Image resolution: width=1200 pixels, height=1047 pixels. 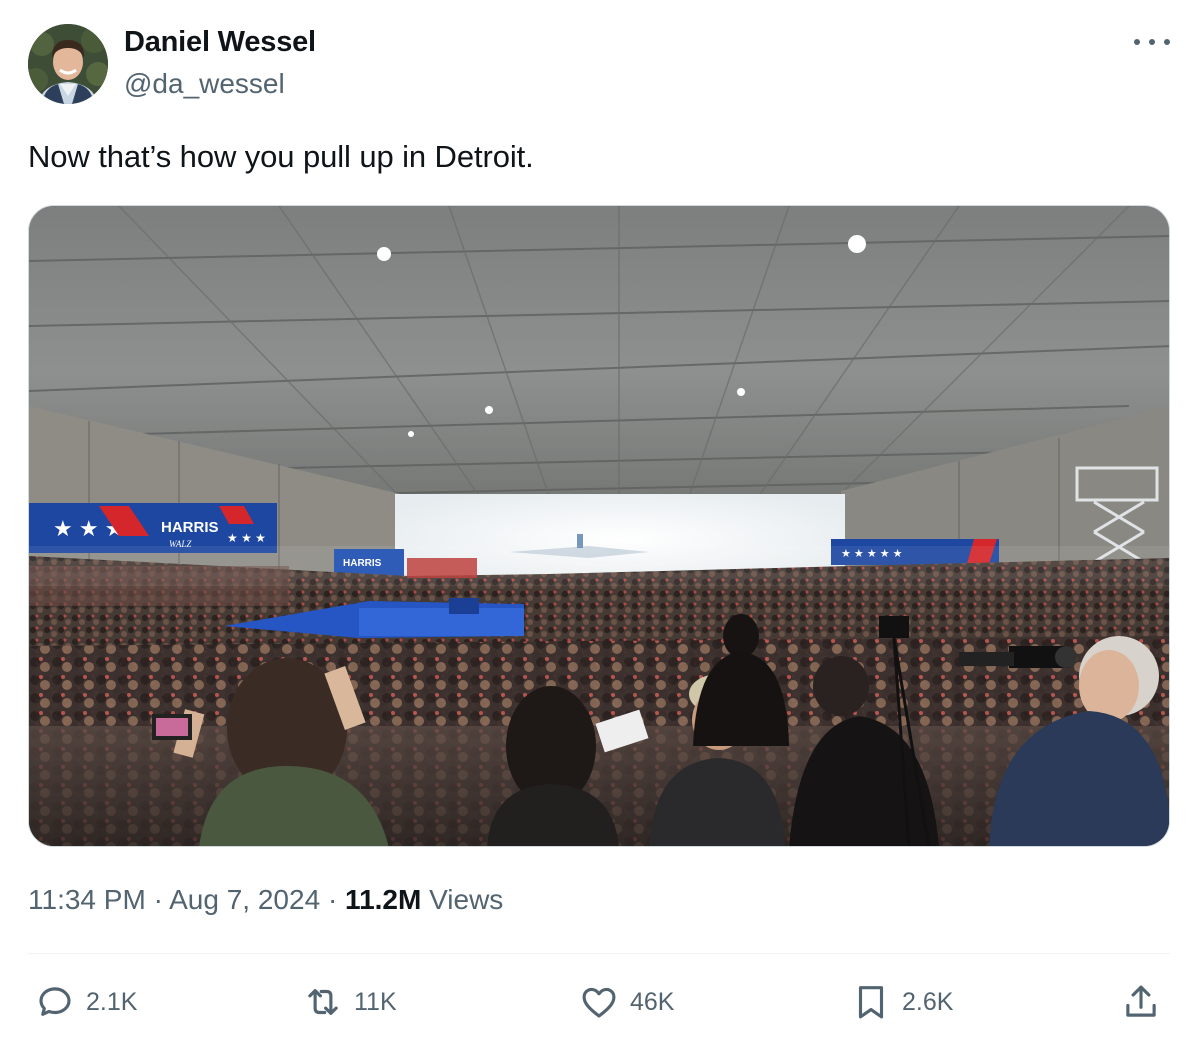 What do you see at coordinates (55, 1001) in the screenshot?
I see `reply-icon` at bounding box center [55, 1001].